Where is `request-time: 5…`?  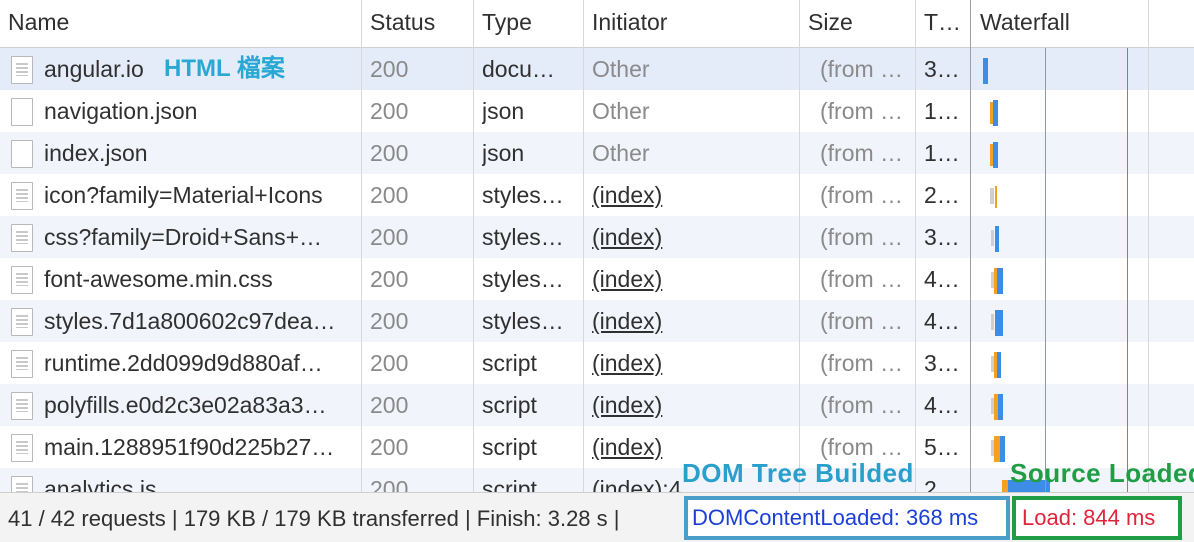 request-time: 5… is located at coordinates (942, 447).